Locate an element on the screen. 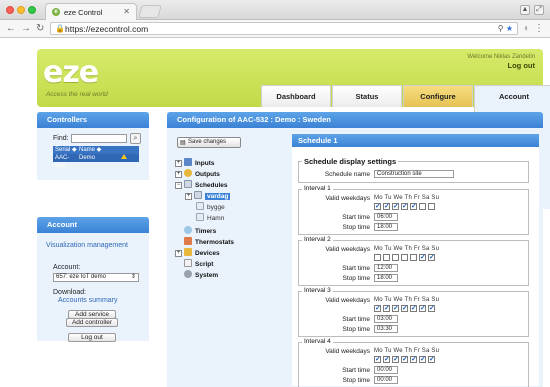 The image size is (550, 387). forward-arrow-icon: → is located at coordinates (26, 29).